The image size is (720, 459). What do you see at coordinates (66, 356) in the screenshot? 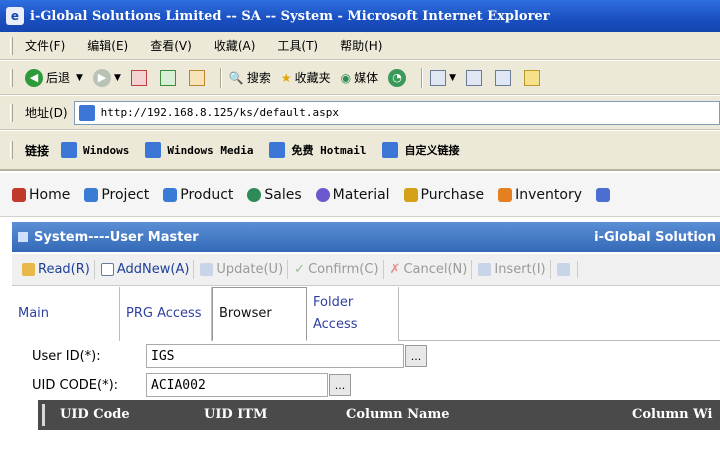
I see `user-id-label: User ID(*):` at bounding box center [66, 356].